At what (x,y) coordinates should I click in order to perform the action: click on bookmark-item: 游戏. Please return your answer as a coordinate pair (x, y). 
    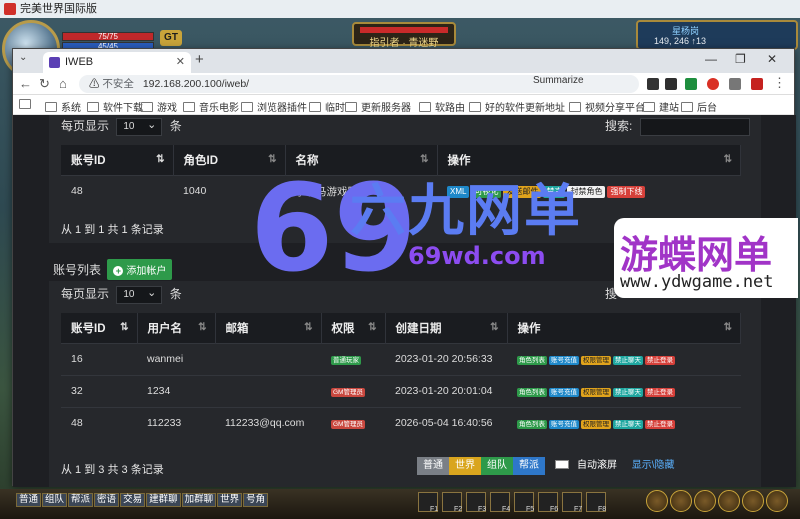
    Looking at the image, I should click on (159, 106).